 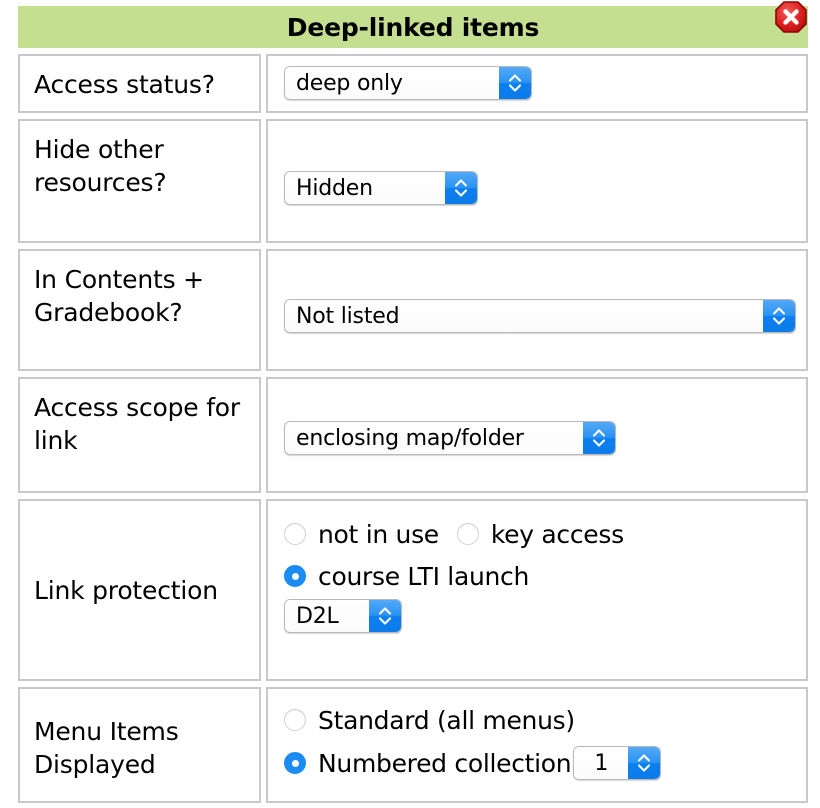 I want to click on row-label-cell: Access scope for link, so click(x=139, y=435).